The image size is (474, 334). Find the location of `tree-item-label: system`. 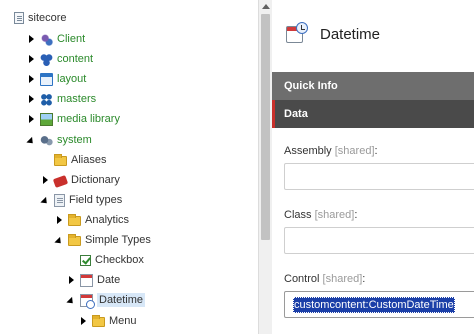

tree-item-label: system is located at coordinates (74, 140).